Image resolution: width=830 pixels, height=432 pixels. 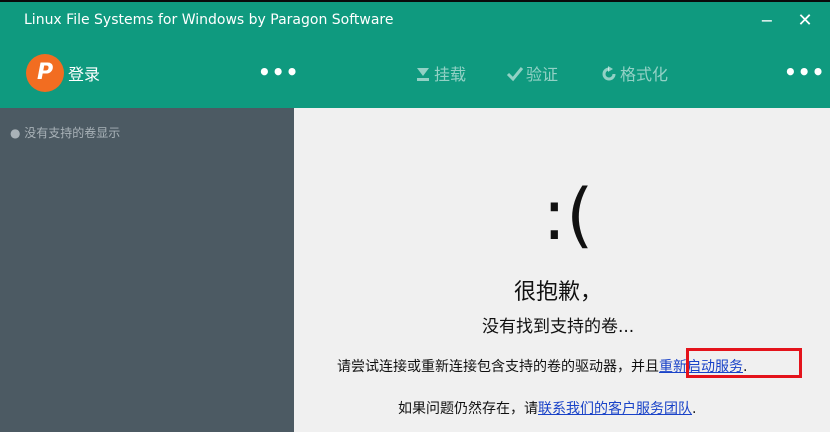 I want to click on refresh-icon, so click(x=609, y=74).